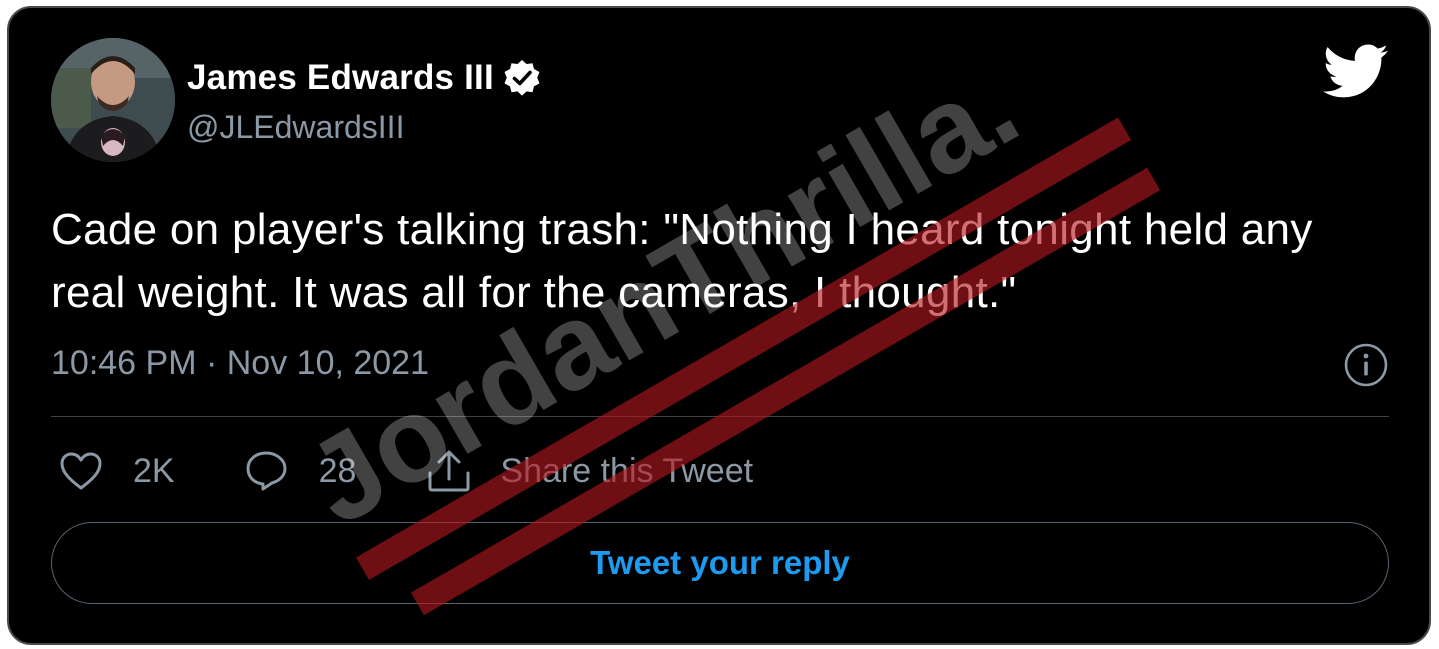  What do you see at coordinates (266, 471) in the screenshot?
I see `speech-bubble-icon` at bounding box center [266, 471].